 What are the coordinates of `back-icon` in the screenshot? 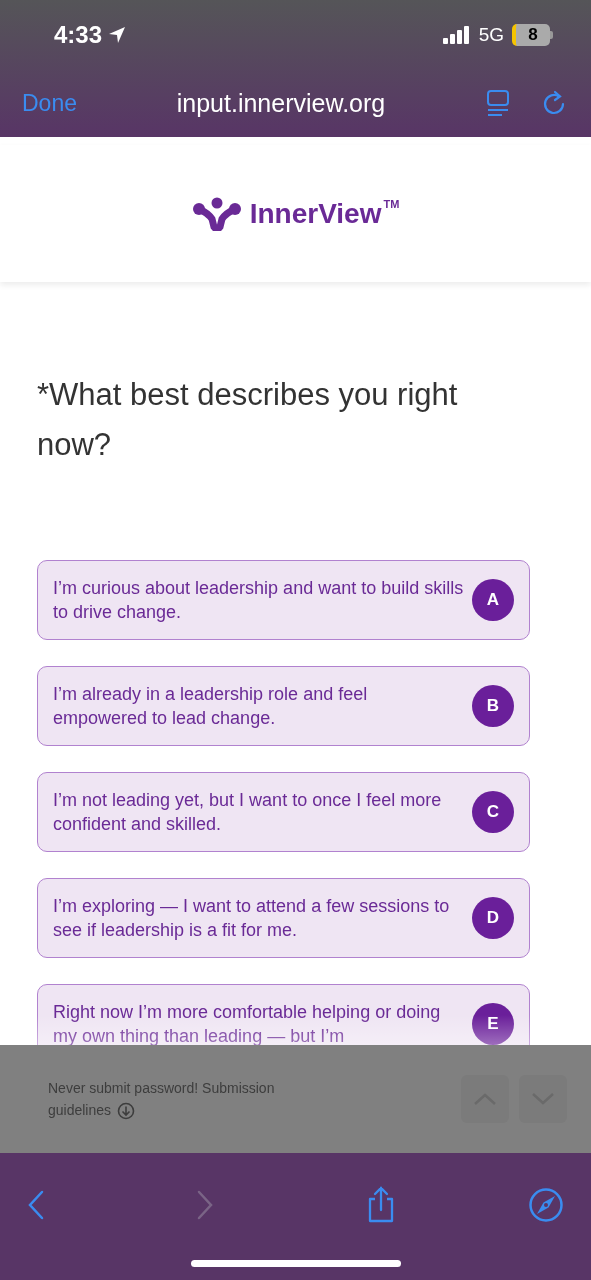 It's located at (36, 1205).